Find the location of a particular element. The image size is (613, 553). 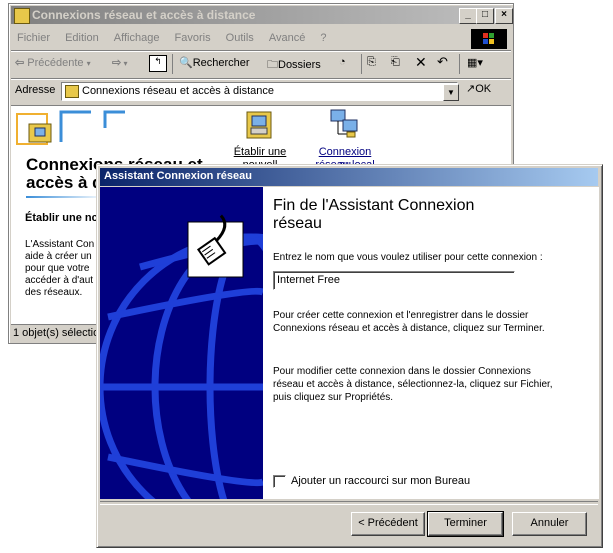

undo-icon: ↶ is located at coordinates (442, 61).